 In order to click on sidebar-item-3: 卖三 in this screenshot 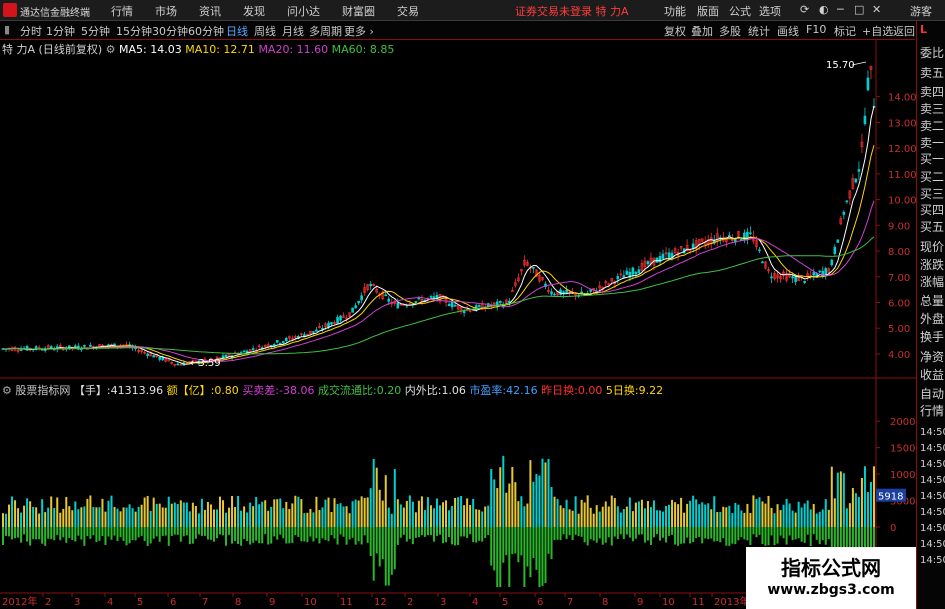, I will do `click(932, 109)`.